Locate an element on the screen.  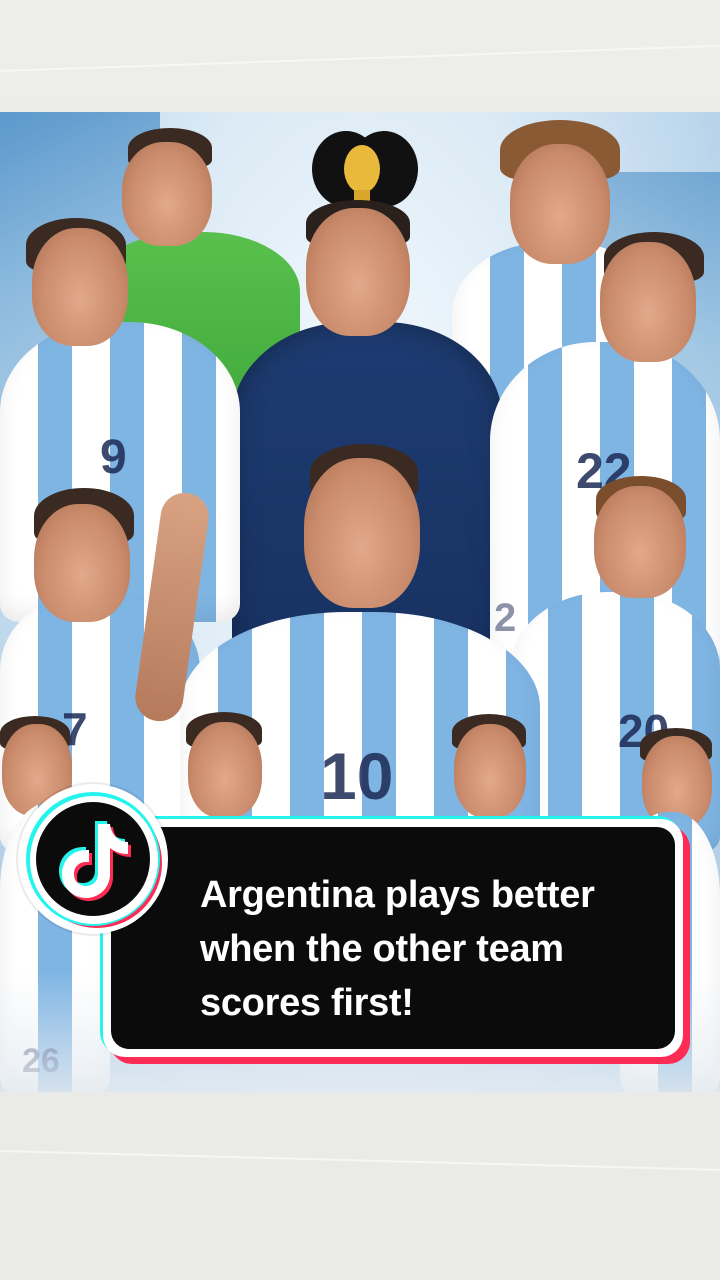
jersey-number: 10 is located at coordinates (357, 776).